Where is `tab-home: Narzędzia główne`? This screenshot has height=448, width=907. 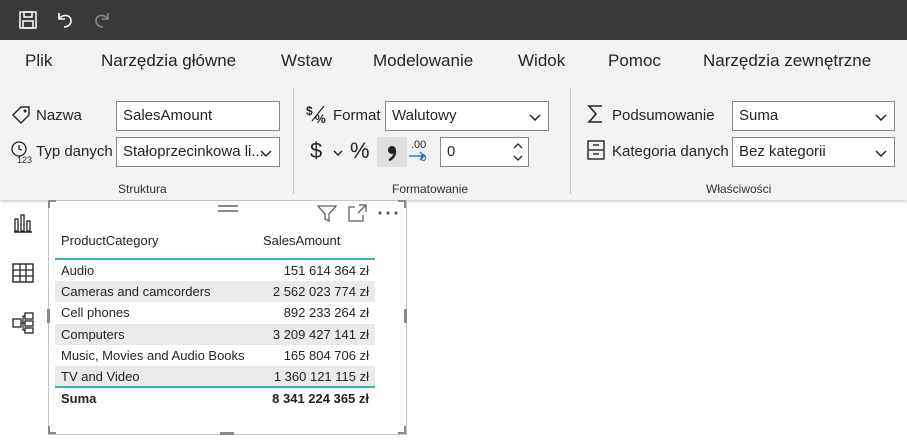
tab-home: Narzędzia główne is located at coordinates (168, 61).